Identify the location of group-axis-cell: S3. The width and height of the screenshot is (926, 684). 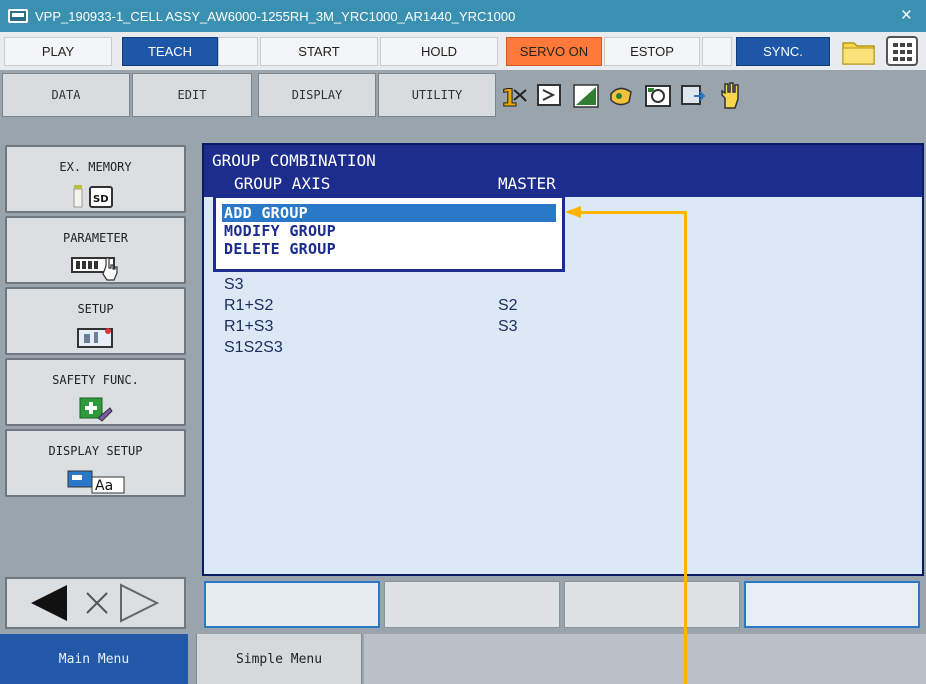
(234, 285).